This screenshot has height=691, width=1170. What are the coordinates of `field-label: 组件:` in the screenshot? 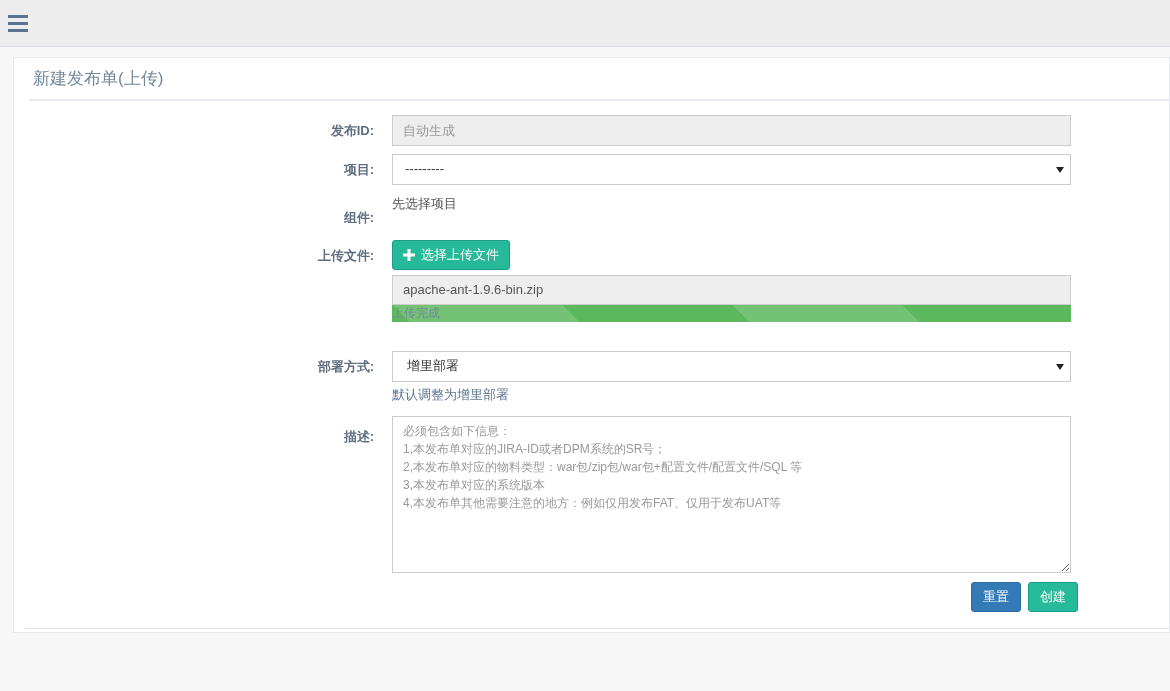 It's located at (358, 217).